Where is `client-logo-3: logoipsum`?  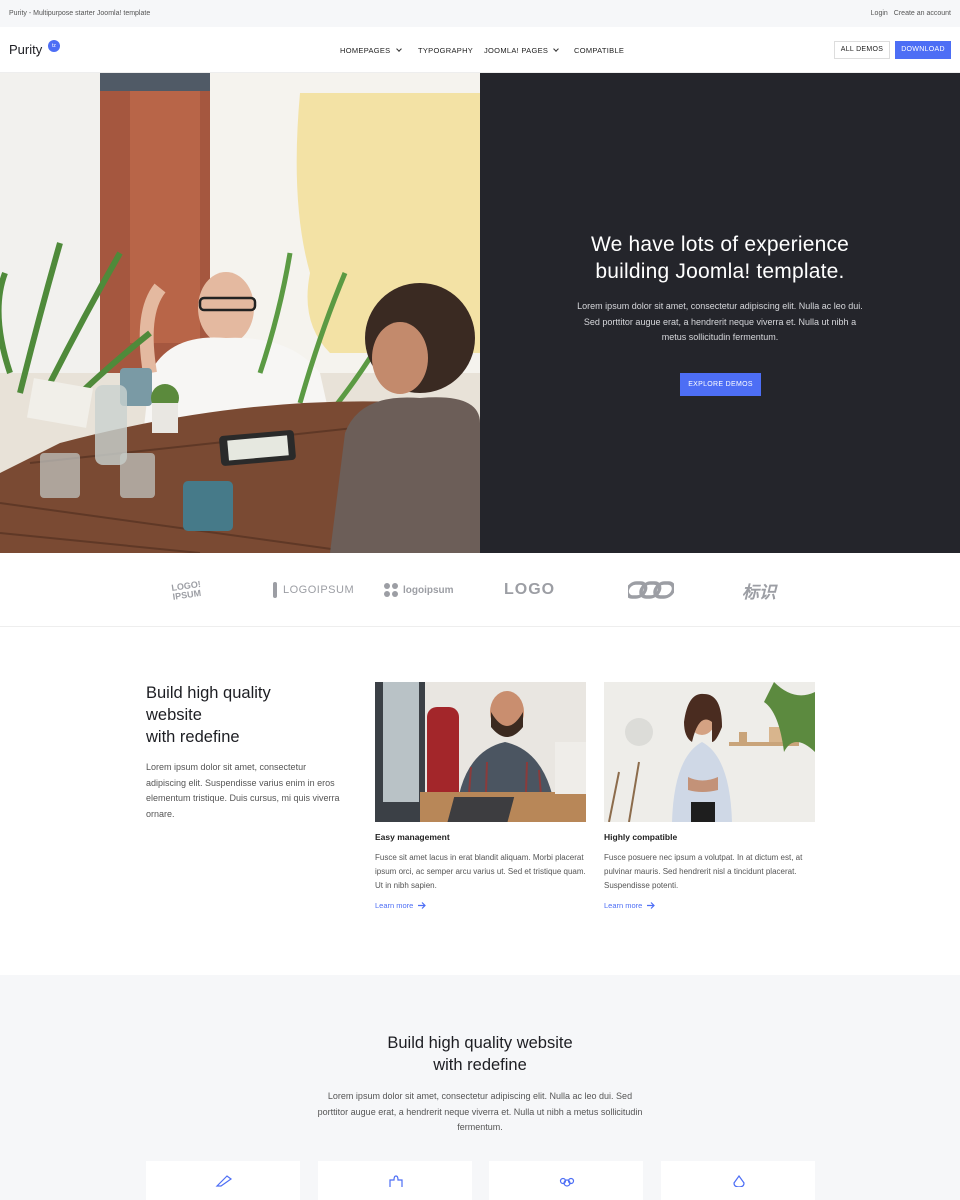
client-logo-3: logoipsum is located at coordinates (418, 590).